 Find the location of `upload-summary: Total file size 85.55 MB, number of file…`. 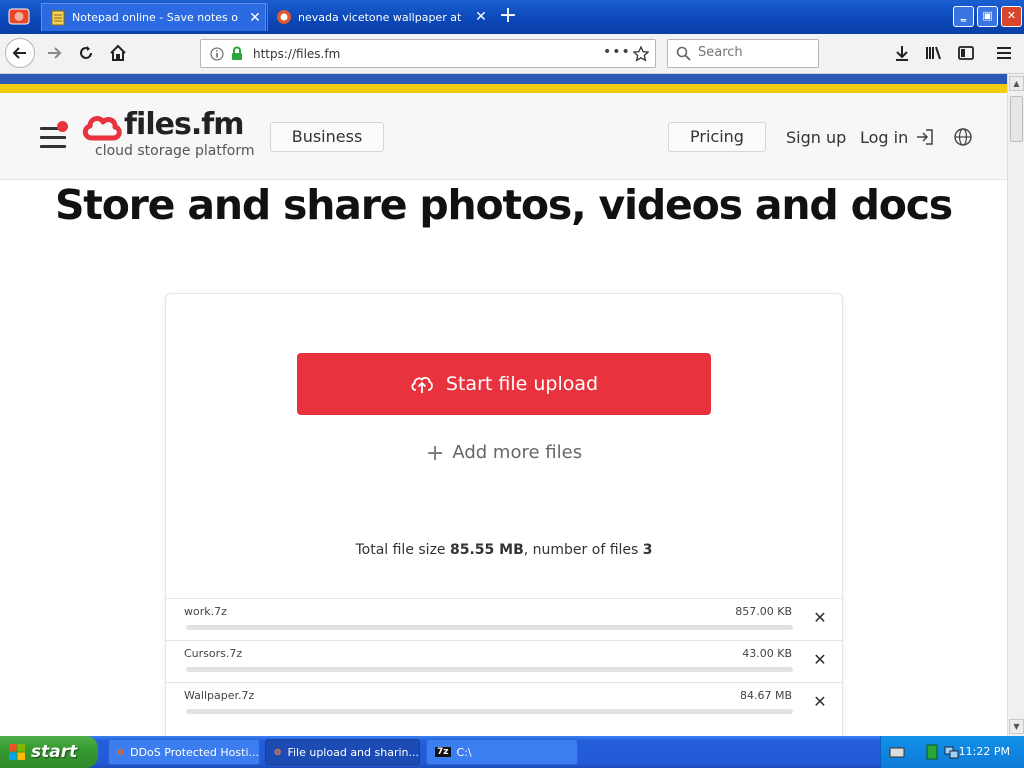

upload-summary: Total file size 85.55 MB, number of file… is located at coordinates (504, 550).